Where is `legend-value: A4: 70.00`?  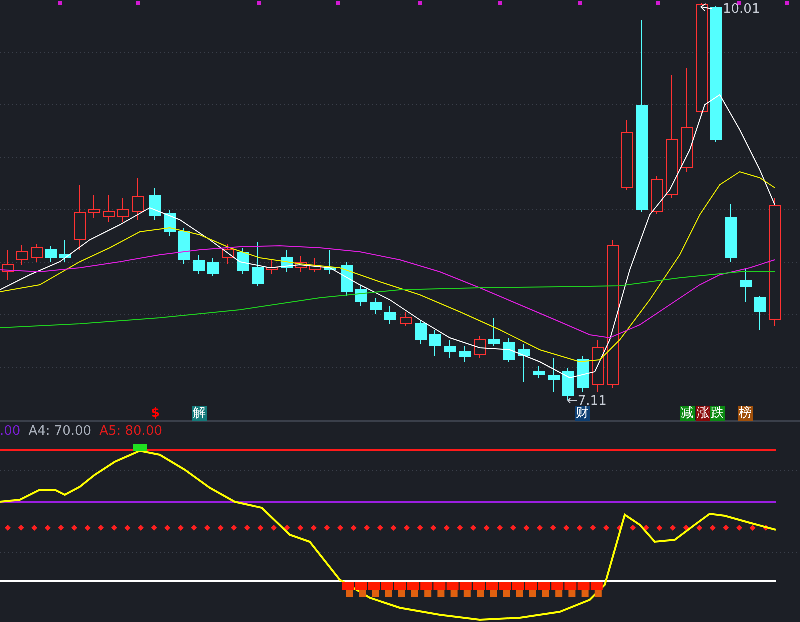
legend-value: A4: 70.00 is located at coordinates (60, 431).